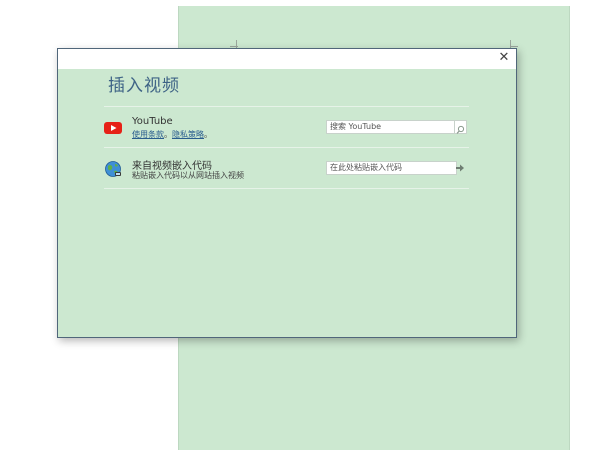  I want to click on youtube-title: YouTube, so click(152, 121).